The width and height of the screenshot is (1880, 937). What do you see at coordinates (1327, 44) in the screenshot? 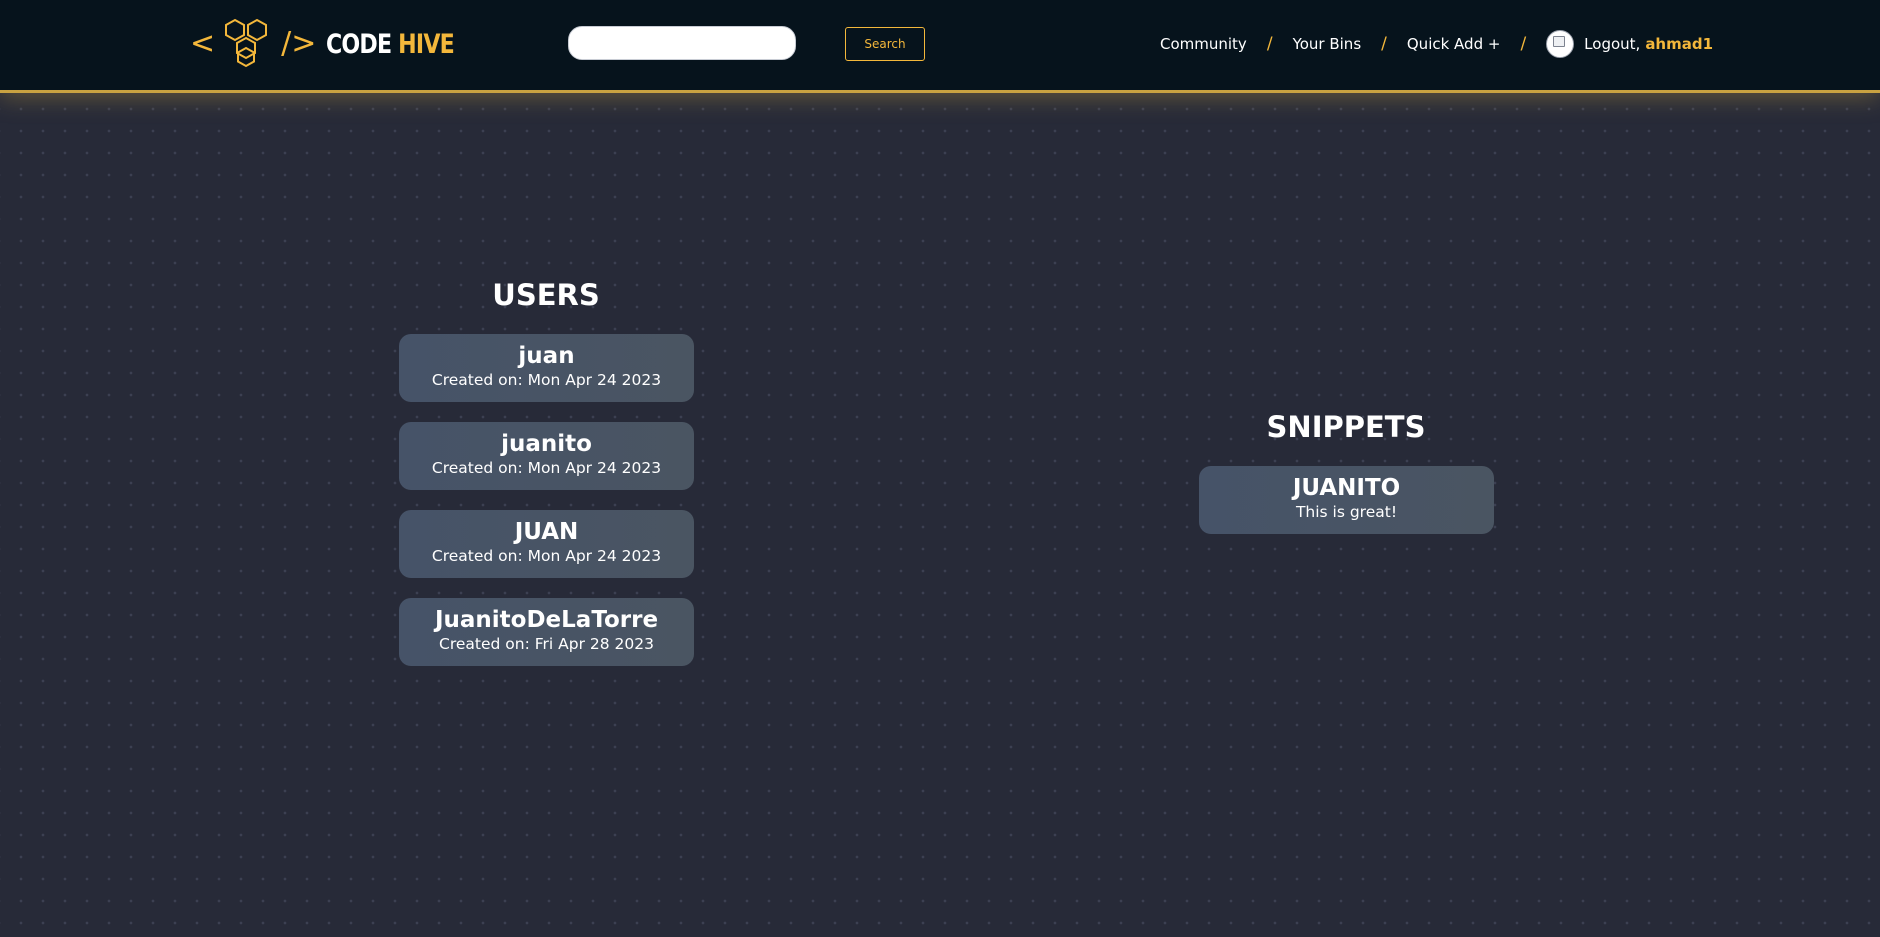
I see `nav-your-bins-link: Your Bins` at bounding box center [1327, 44].